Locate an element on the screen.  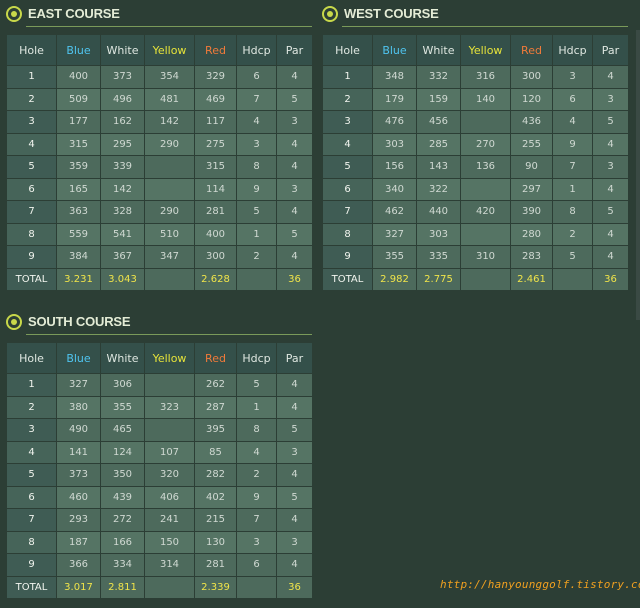
cell-blue: 293 is located at coordinates (78, 520).